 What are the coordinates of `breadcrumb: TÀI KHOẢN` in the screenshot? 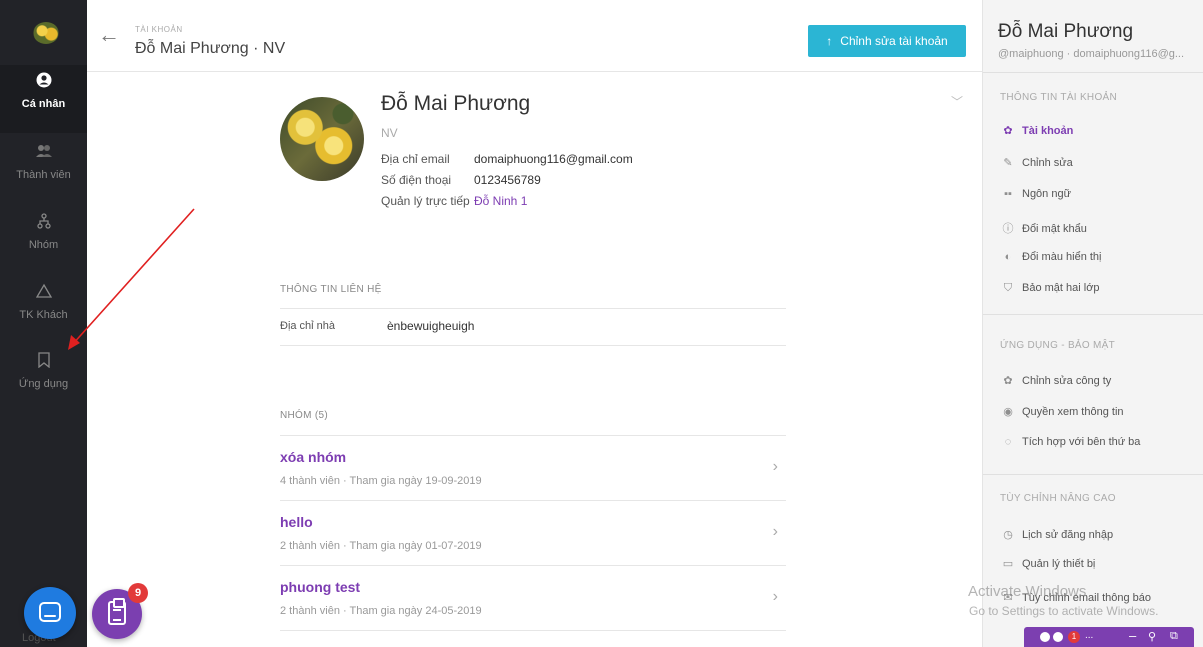 It's located at (159, 29).